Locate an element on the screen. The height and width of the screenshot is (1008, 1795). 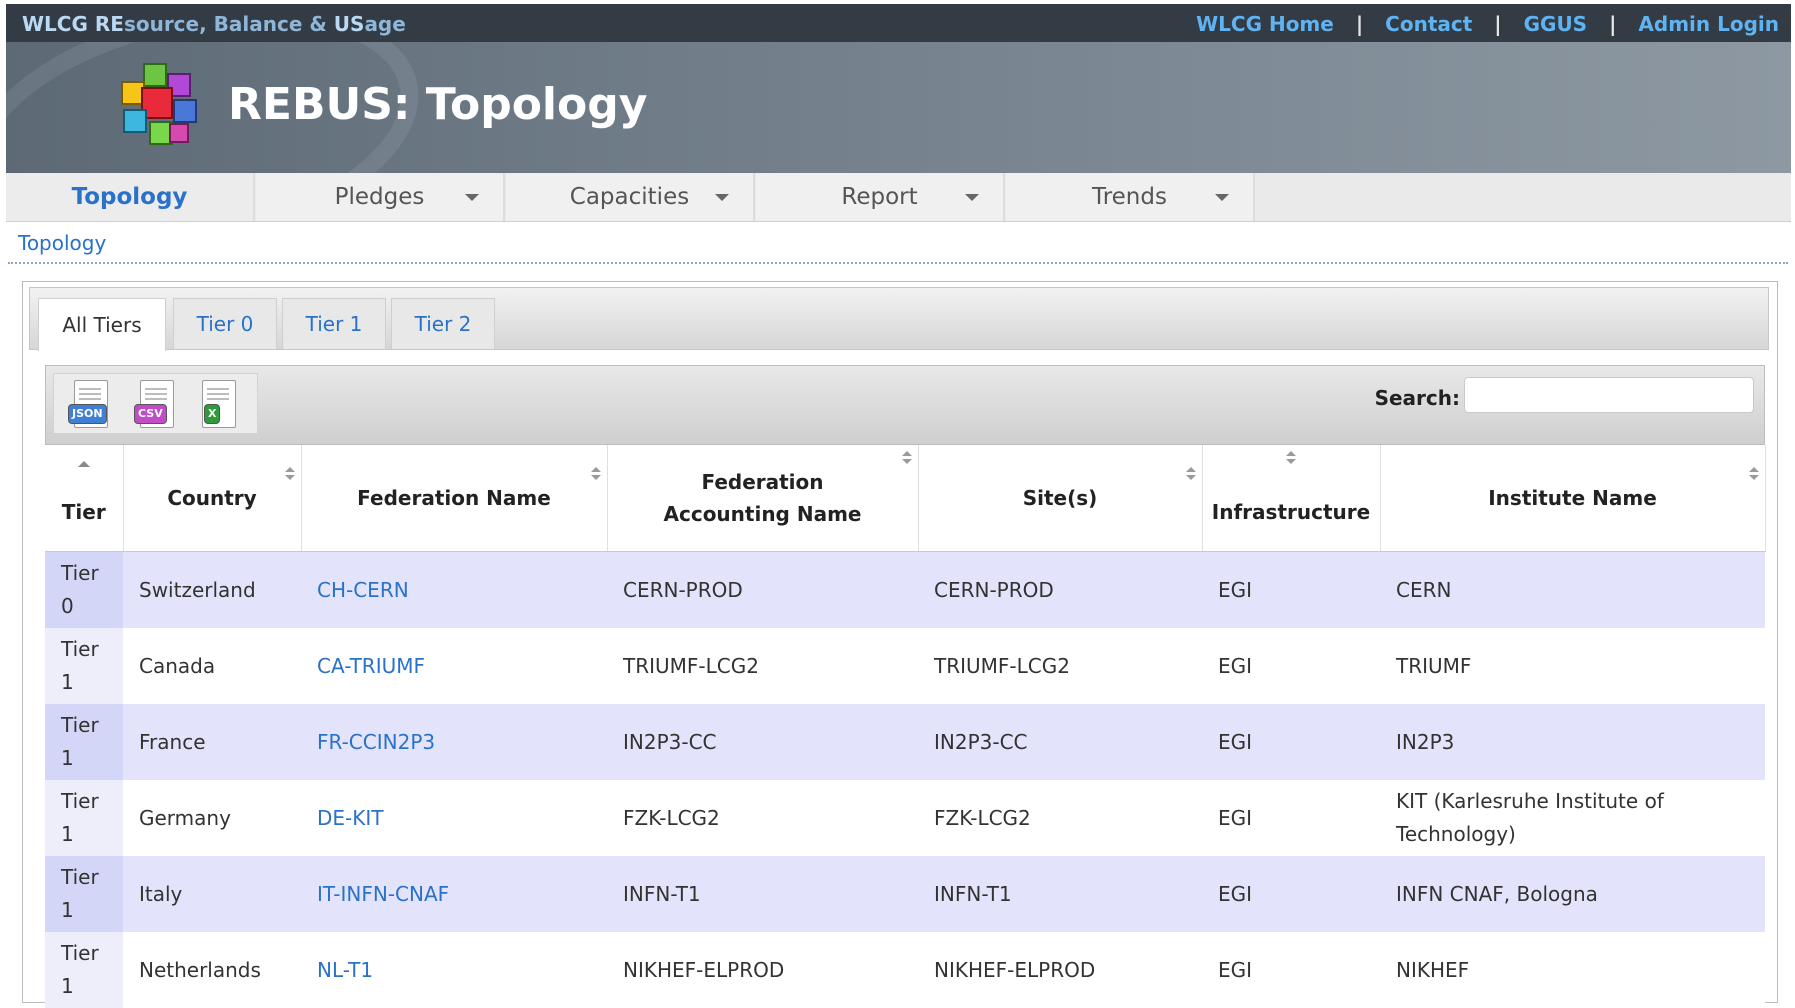
sites-cell: TRIUMF-LCG2 is located at coordinates (1060, 666).